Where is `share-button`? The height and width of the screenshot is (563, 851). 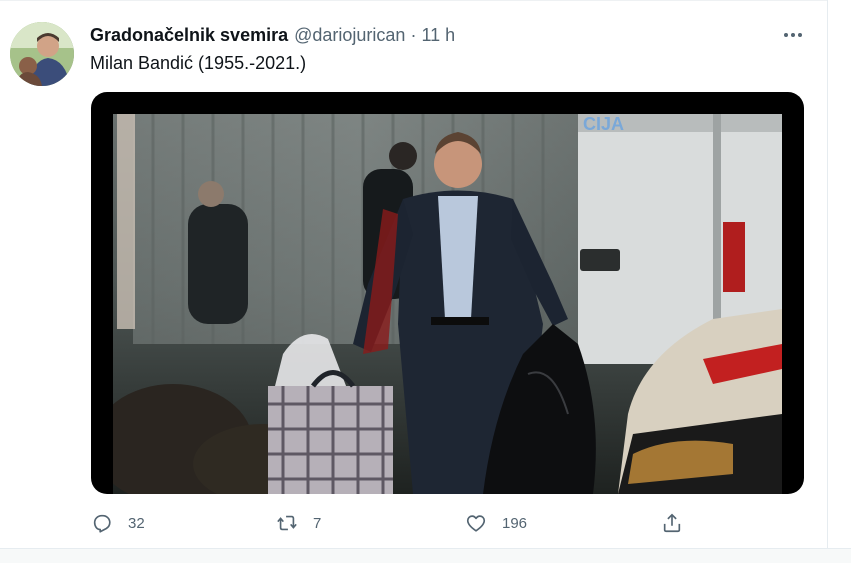 share-button is located at coordinates (672, 523).